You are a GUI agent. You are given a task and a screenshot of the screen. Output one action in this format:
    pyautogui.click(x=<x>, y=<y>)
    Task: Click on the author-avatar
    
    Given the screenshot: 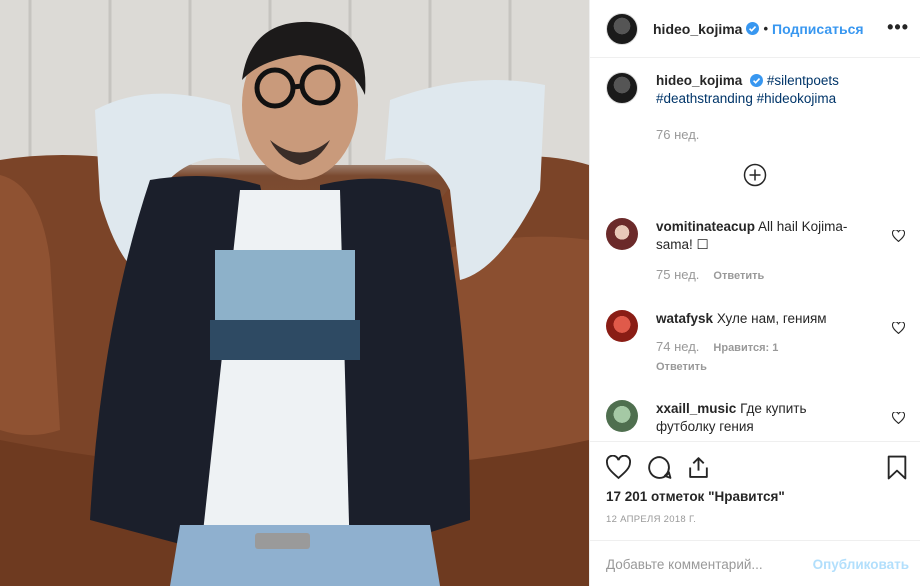 What is the action you would take?
    pyautogui.click(x=622, y=28)
    